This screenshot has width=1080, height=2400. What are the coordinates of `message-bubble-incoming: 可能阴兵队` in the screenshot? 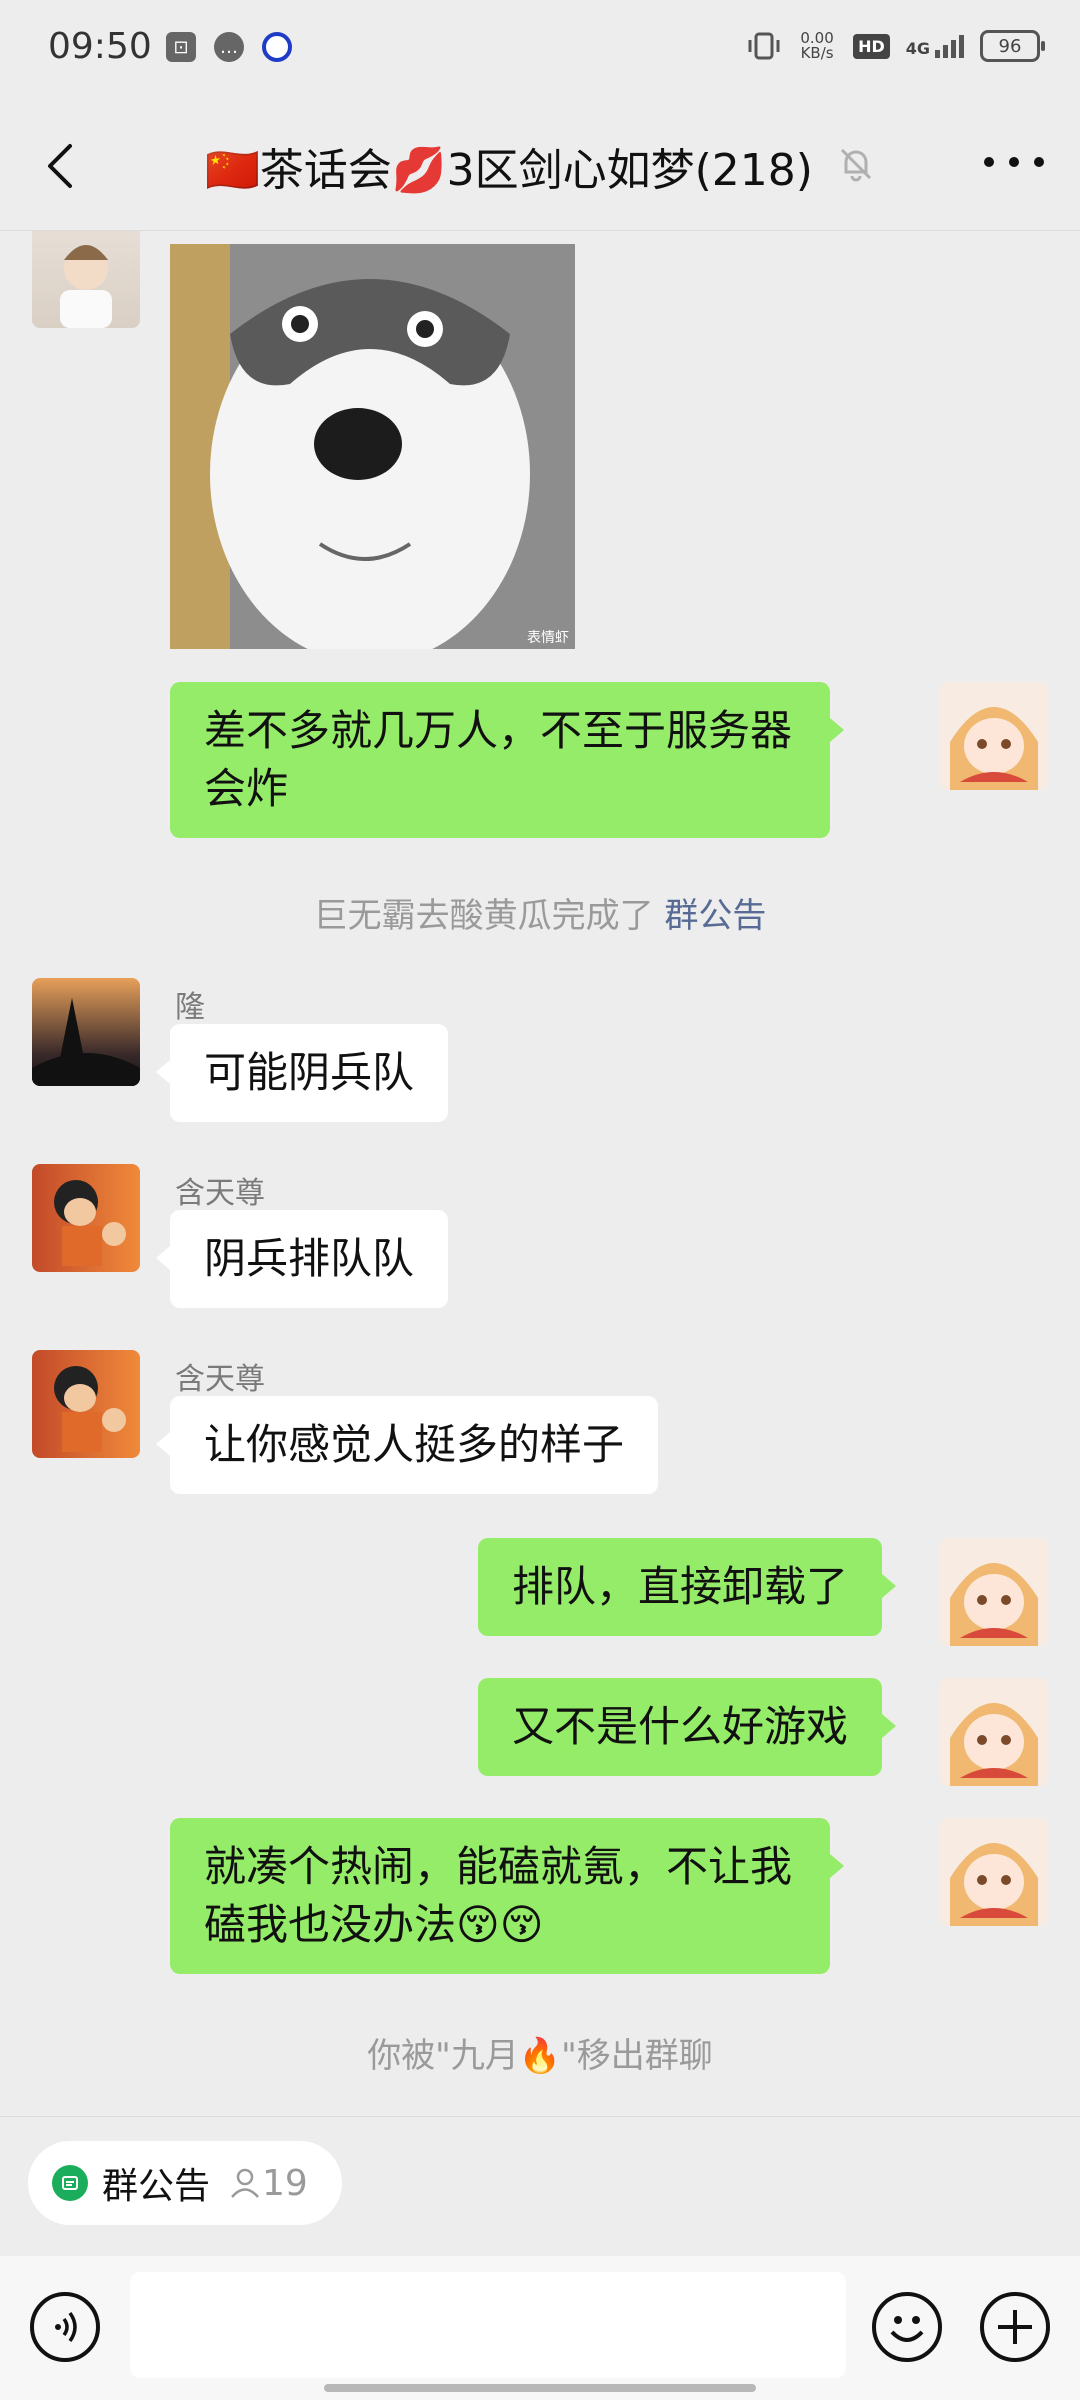 It's located at (302, 1073).